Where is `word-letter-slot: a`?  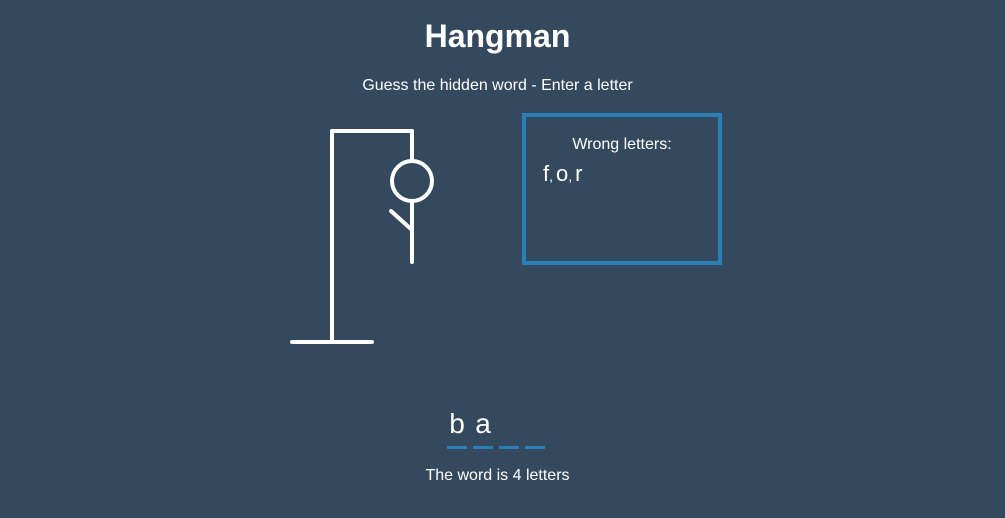 word-letter-slot: a is located at coordinates (483, 426).